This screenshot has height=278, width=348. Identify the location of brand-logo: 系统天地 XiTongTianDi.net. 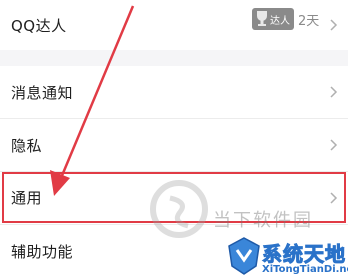
(287, 257).